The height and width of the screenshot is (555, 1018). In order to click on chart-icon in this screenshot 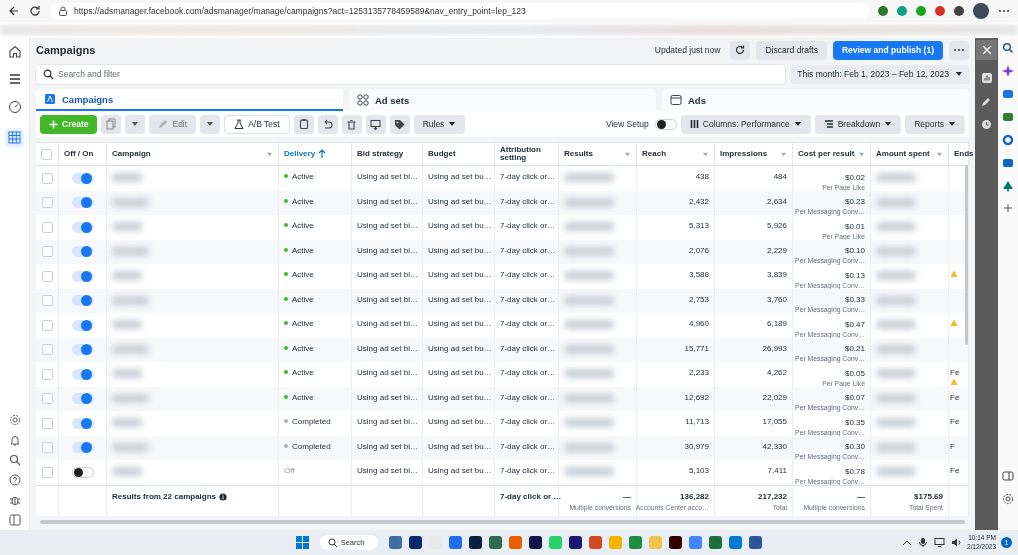, I will do `click(986, 78)`.